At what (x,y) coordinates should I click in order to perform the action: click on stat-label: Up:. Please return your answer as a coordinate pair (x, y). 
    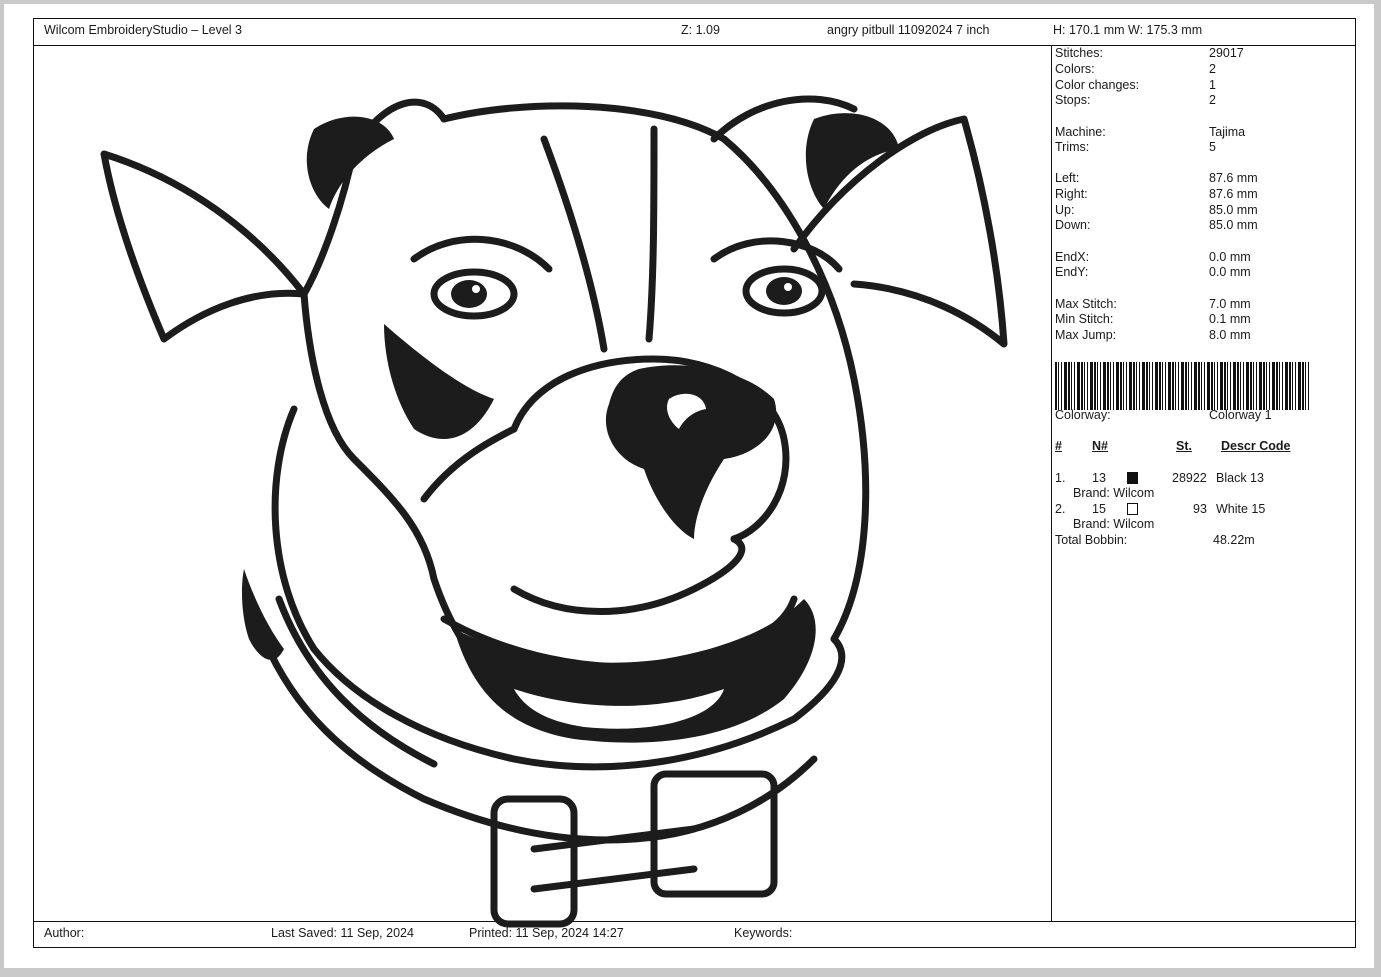
    Looking at the image, I should click on (1065, 210).